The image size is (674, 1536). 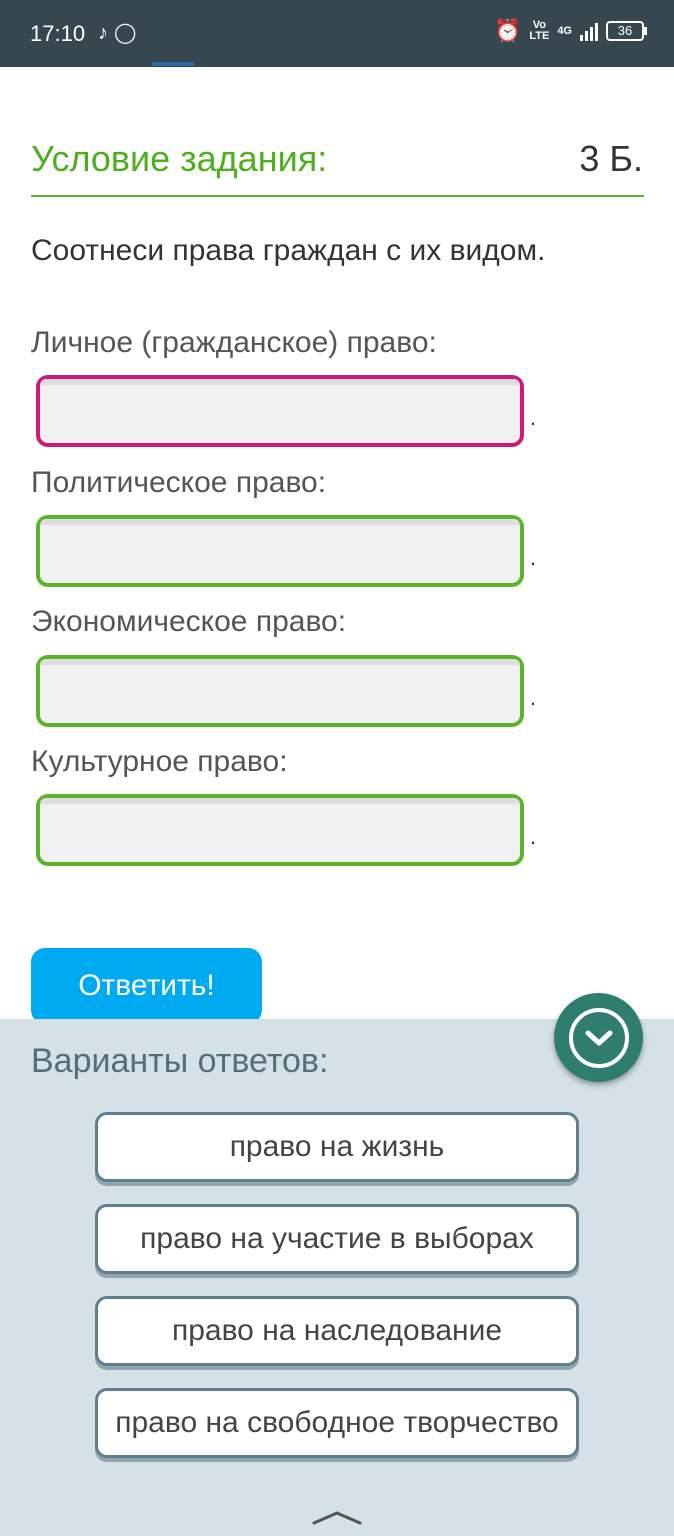 I want to click on chat-icon: ◯, so click(x=128, y=33).